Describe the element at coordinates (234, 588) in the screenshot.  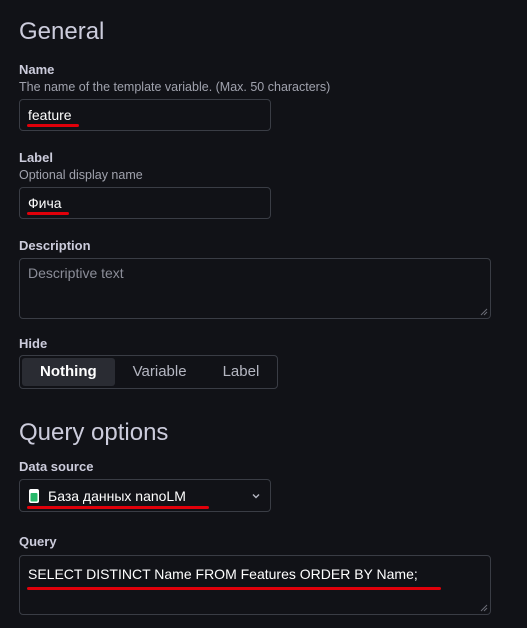
I see `query-annotation-underline` at that location.